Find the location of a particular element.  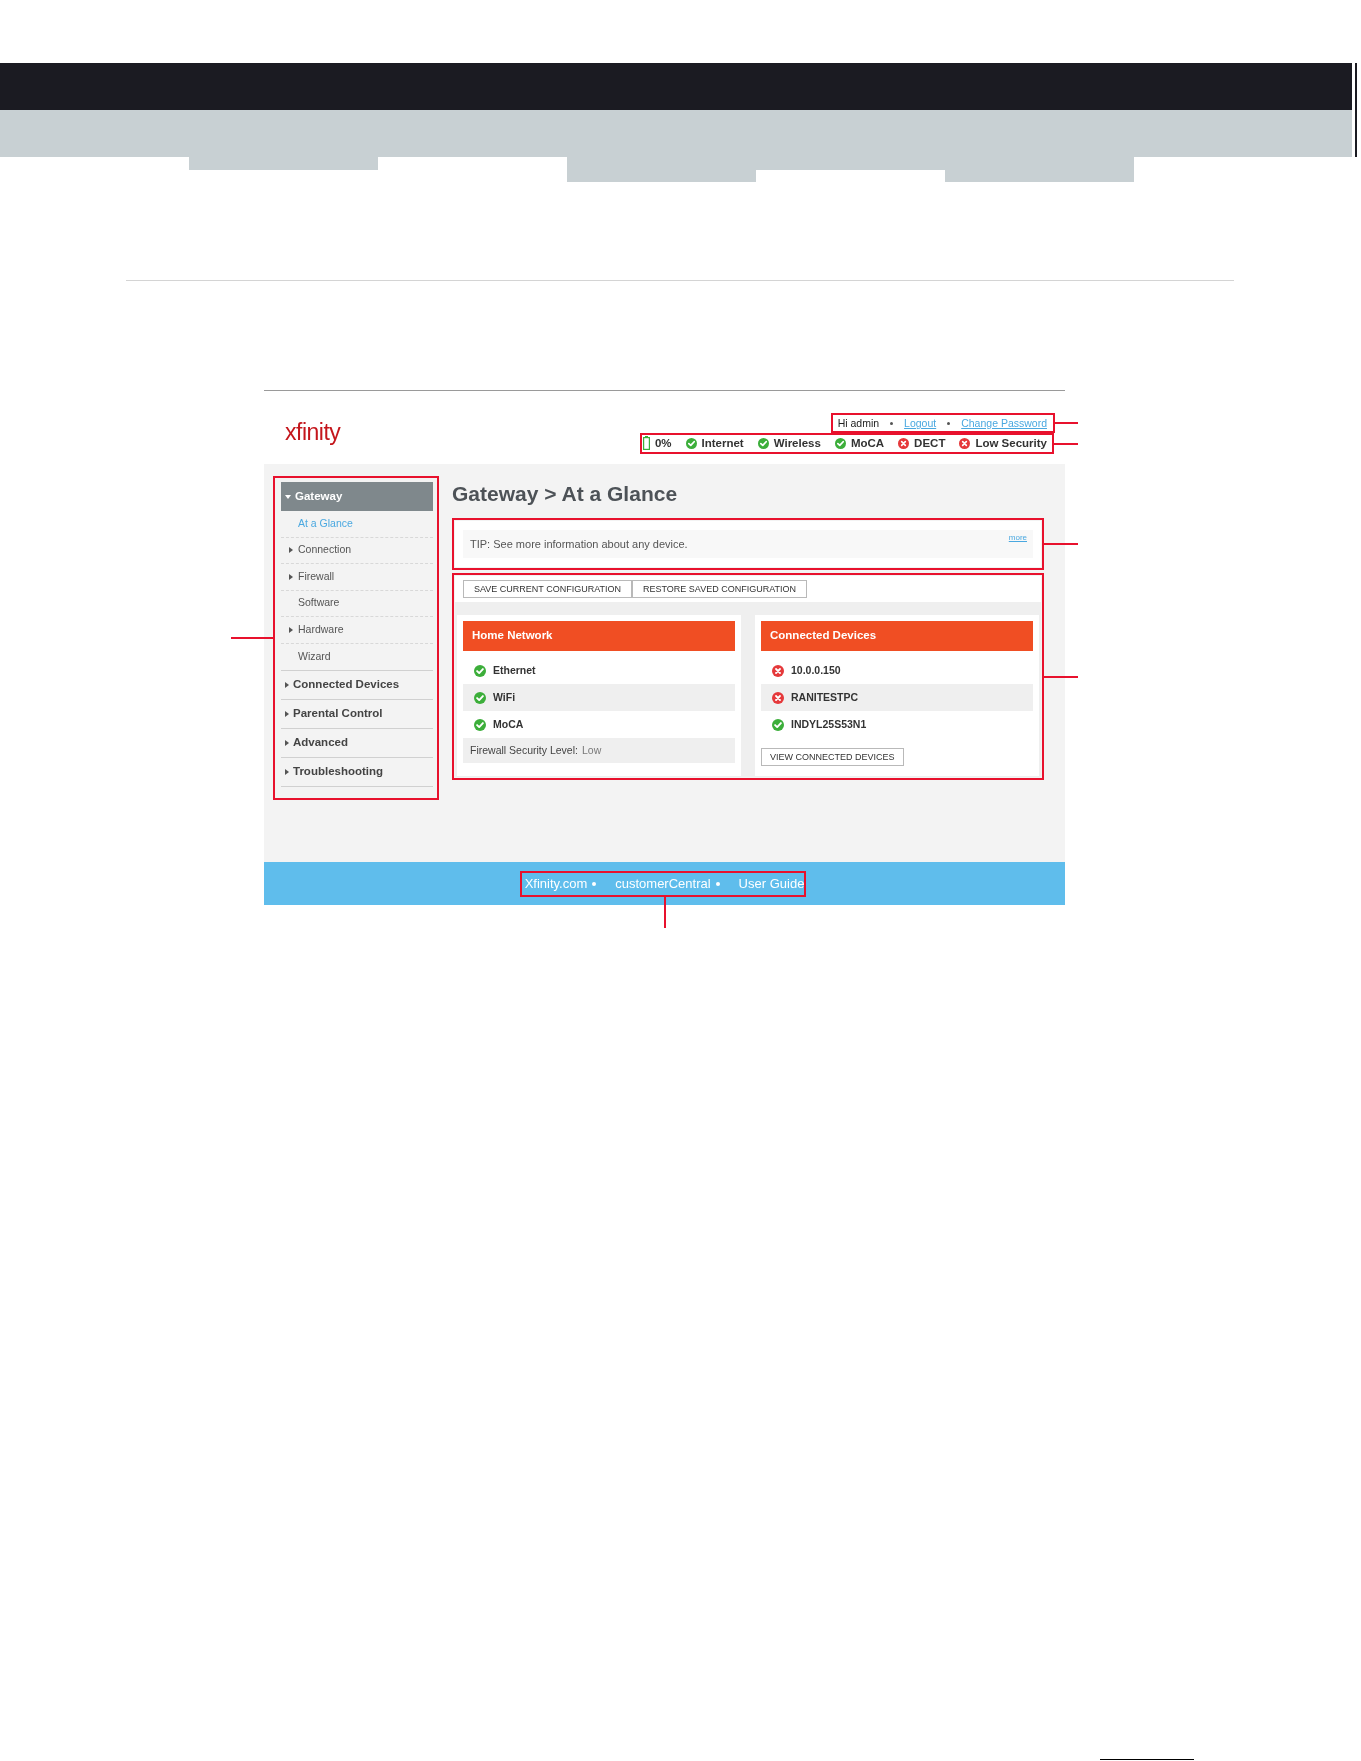

sidebar-subitem: Hardware is located at coordinates (357, 630).